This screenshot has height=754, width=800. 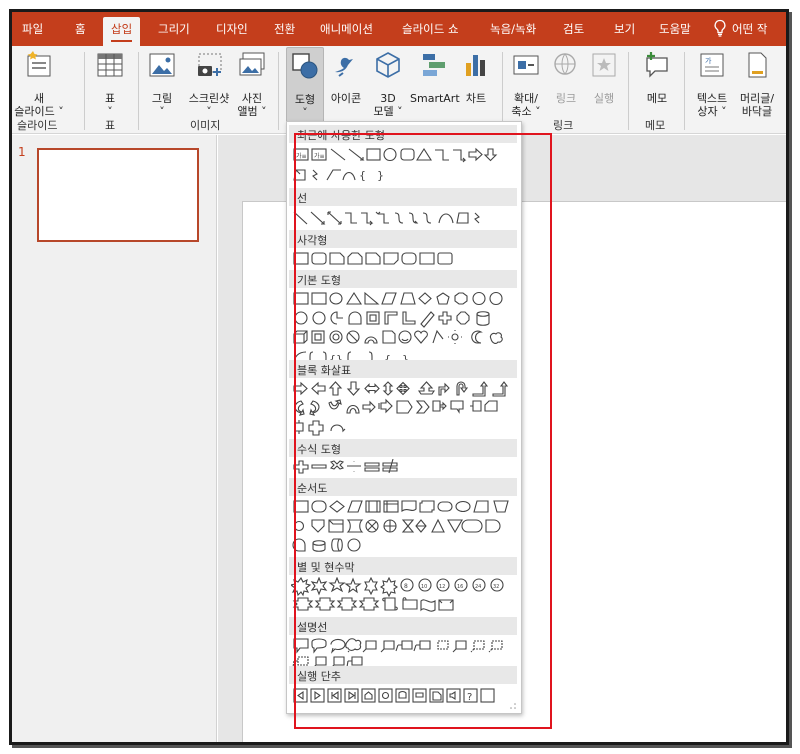 What do you see at coordinates (405, 165) in the screenshot?
I see `recent-shapes-row: 가≡ 가≡ { }` at bounding box center [405, 165].